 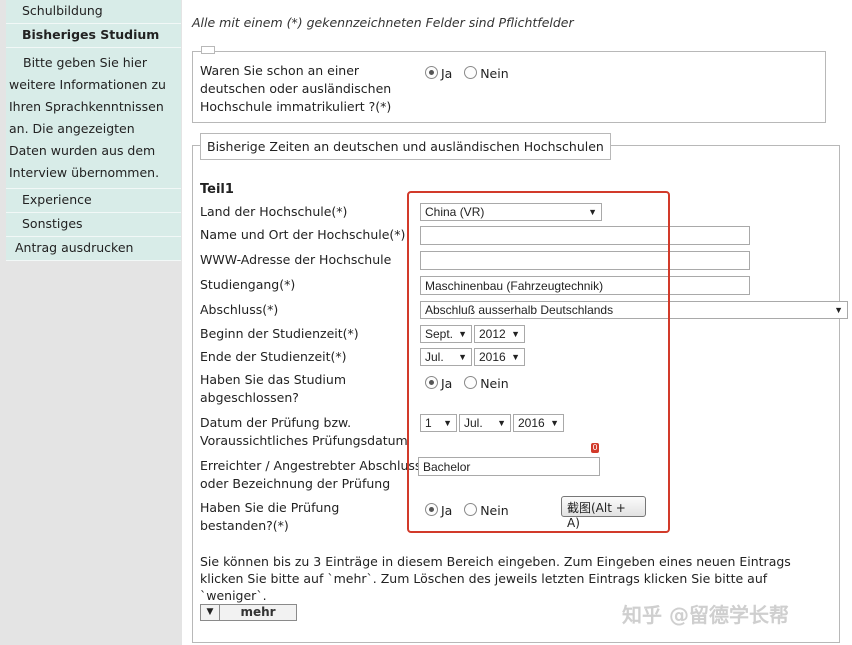 I want to click on degree-label: Abschluss(*), so click(x=239, y=309).